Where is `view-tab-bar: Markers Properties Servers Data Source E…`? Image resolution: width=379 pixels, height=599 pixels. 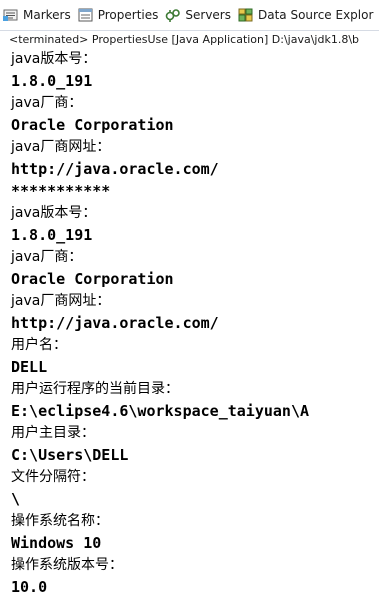
view-tab-bar: Markers Properties Servers Data Source E… is located at coordinates (189, 15).